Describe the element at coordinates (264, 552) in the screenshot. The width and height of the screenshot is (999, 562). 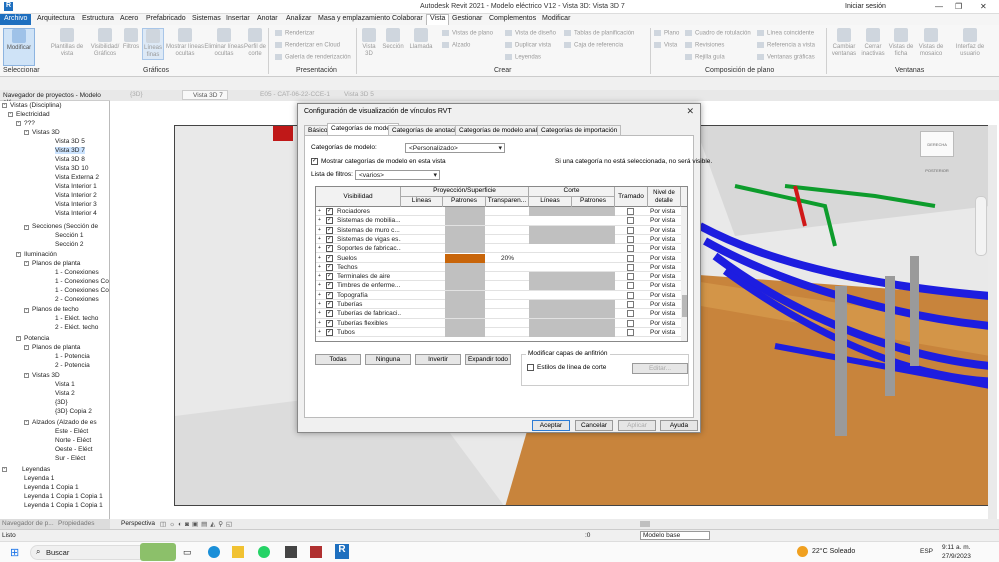
I see `whatsapp-icon` at that location.